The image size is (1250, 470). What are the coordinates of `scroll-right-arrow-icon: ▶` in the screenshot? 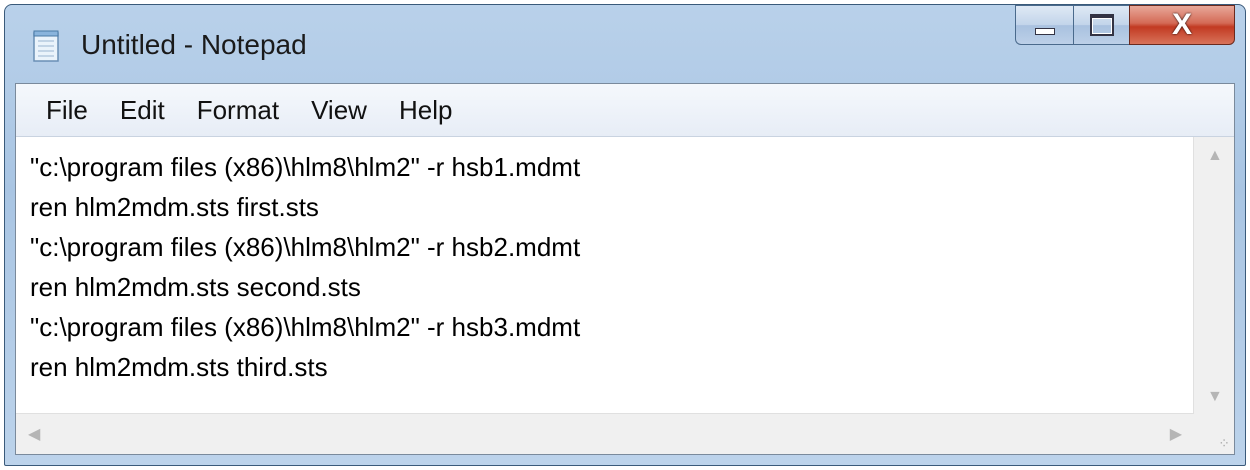 It's located at (1176, 434).